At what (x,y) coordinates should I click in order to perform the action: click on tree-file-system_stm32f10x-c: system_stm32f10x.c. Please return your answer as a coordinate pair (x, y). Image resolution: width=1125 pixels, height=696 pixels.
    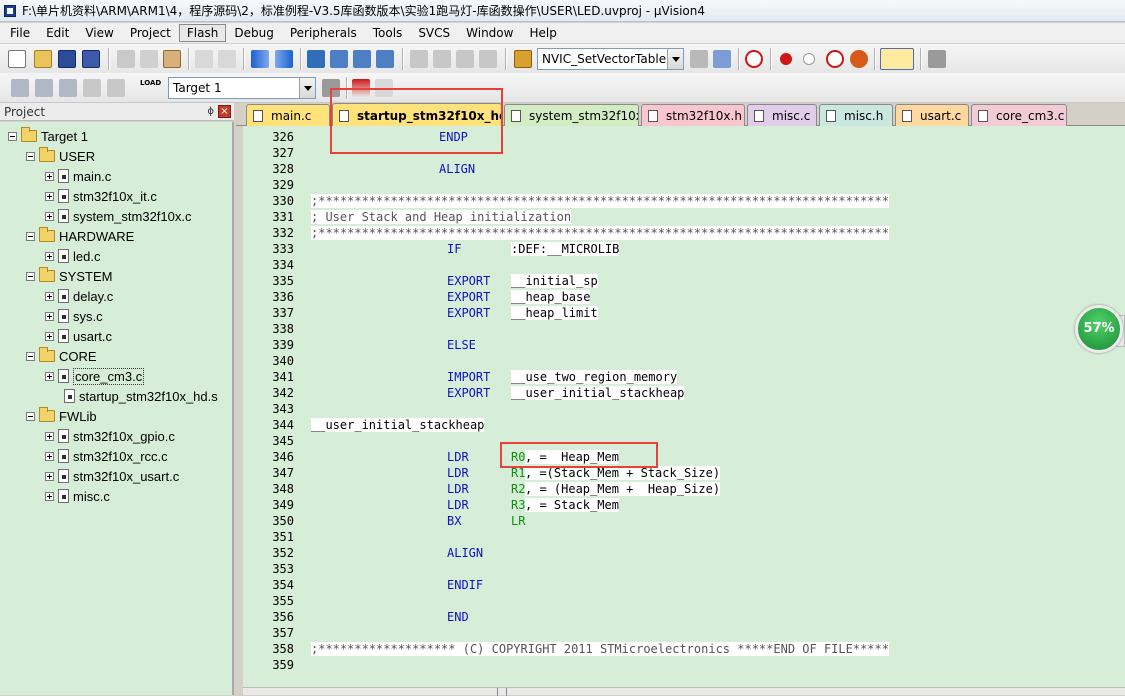
    Looking at the image, I should click on (118, 216).